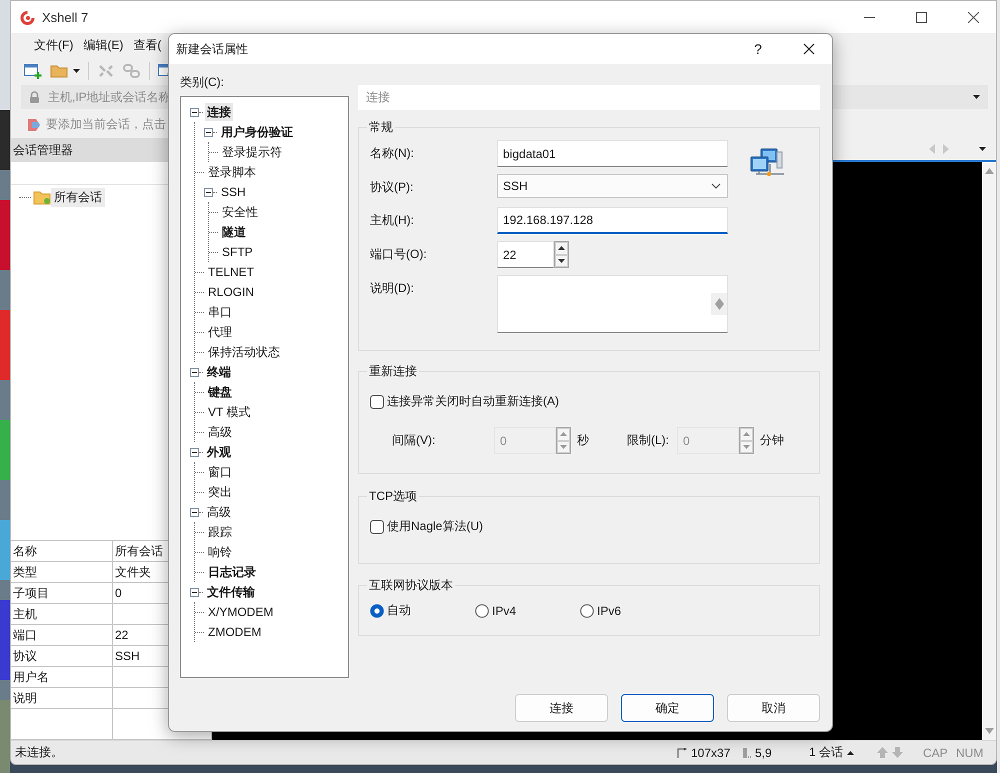 This screenshot has height=773, width=1000. What do you see at coordinates (504, 611) in the screenshot?
I see `option-label: IPv4` at bounding box center [504, 611].